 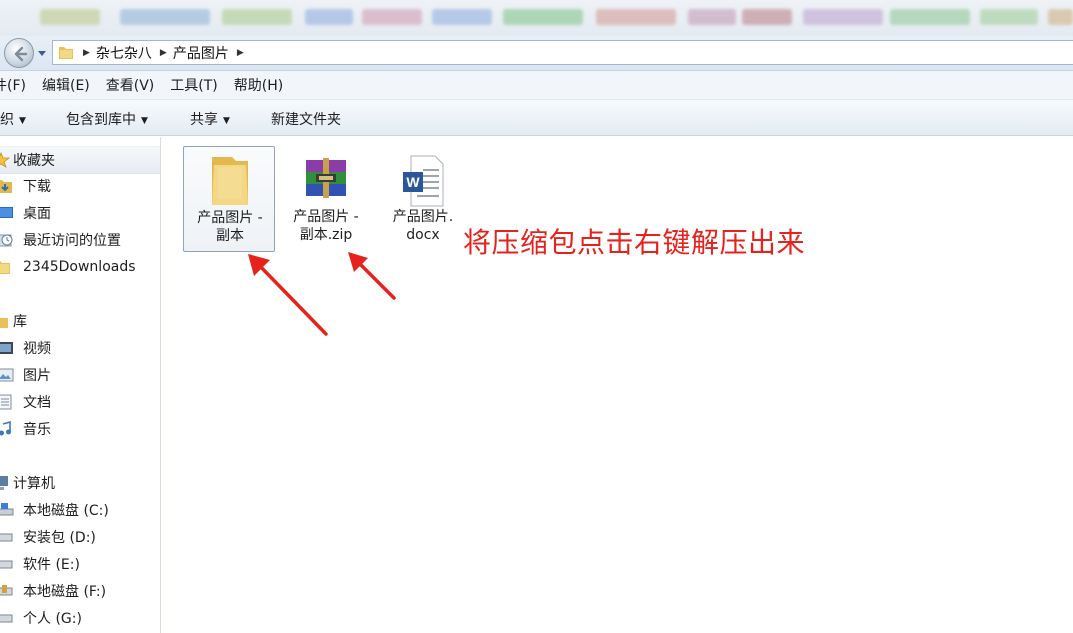 What do you see at coordinates (201, 53) in the screenshot?
I see `breadcrumb-item: 产品图片` at bounding box center [201, 53].